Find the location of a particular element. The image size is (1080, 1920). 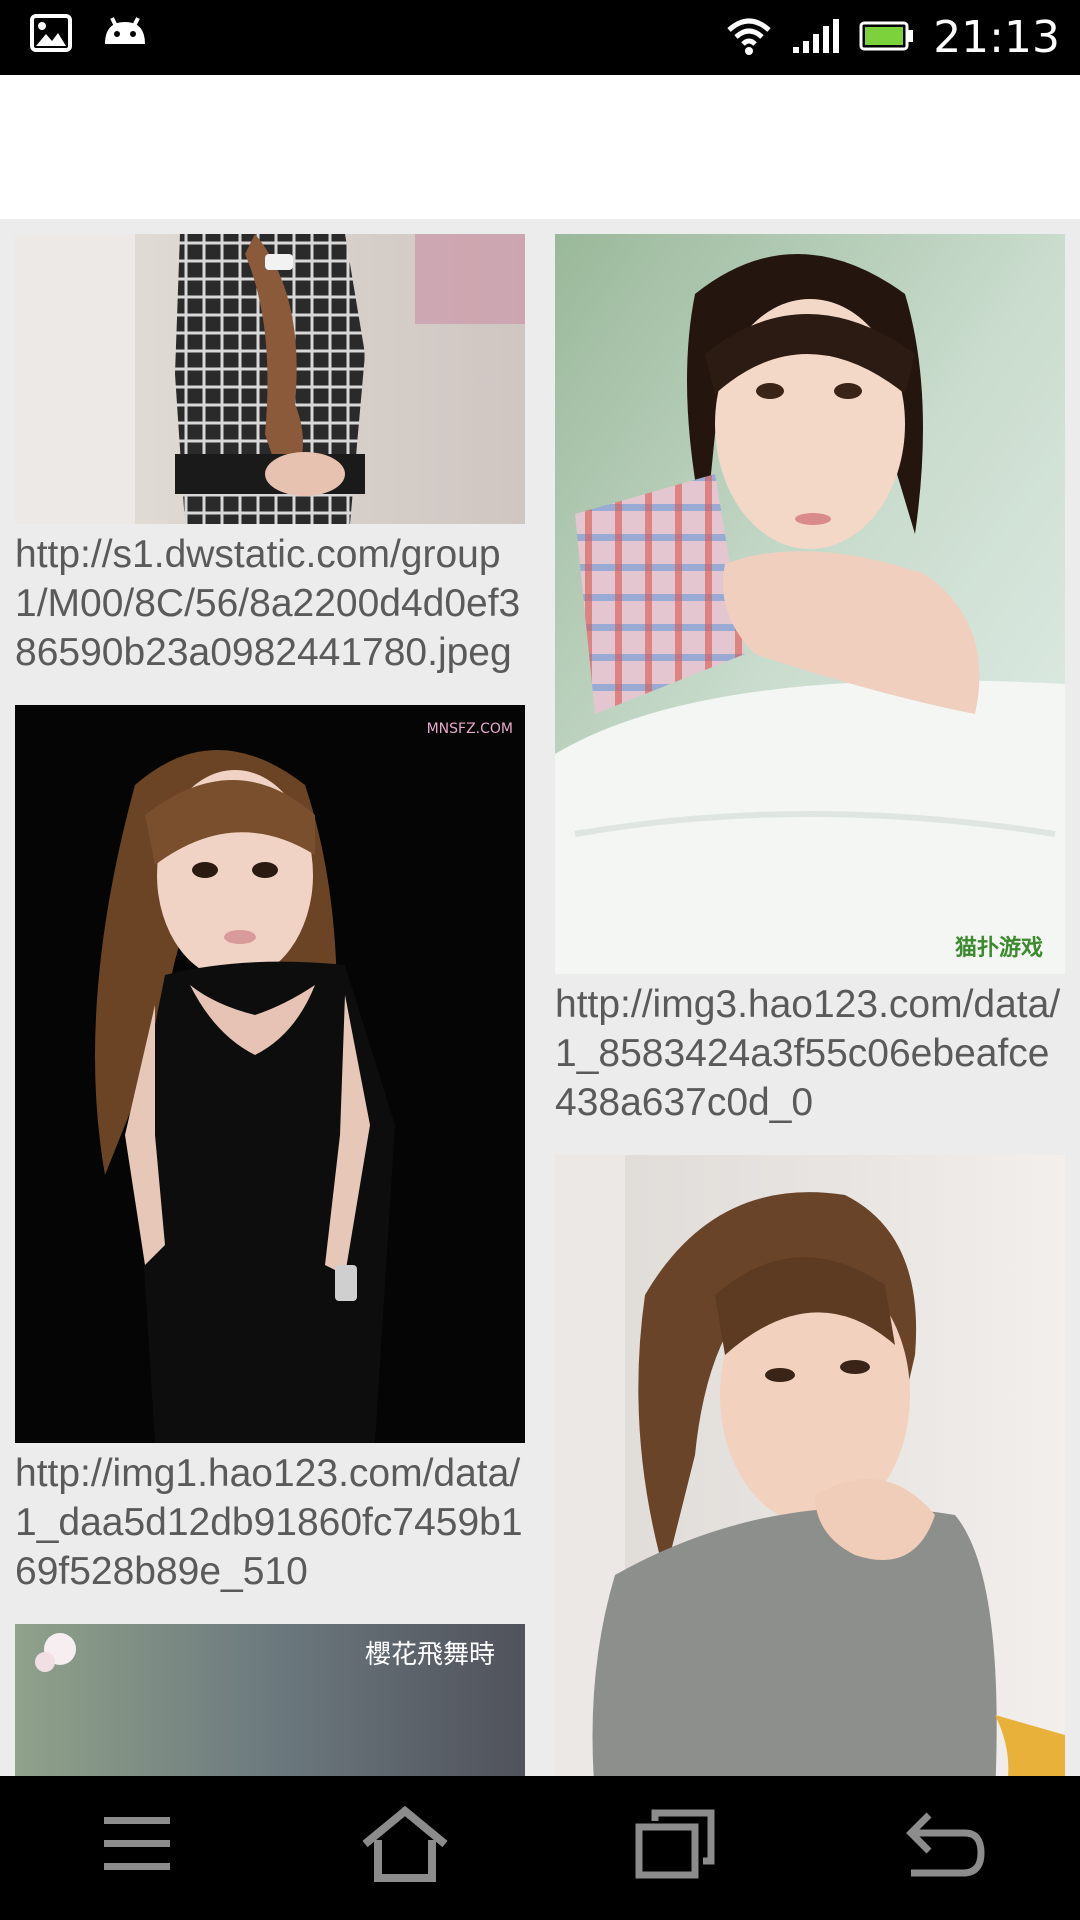

menu-icon is located at coordinates (137, 1846).